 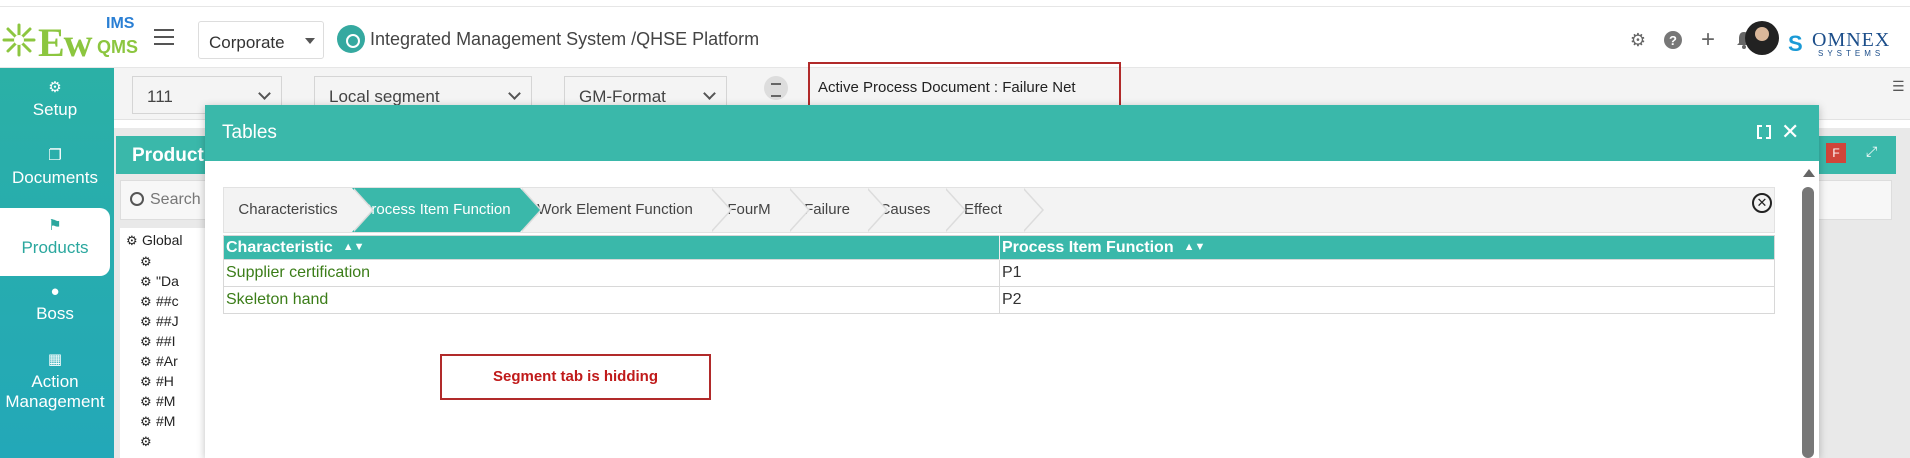 I want to click on org-select: Corporate, so click(x=261, y=40).